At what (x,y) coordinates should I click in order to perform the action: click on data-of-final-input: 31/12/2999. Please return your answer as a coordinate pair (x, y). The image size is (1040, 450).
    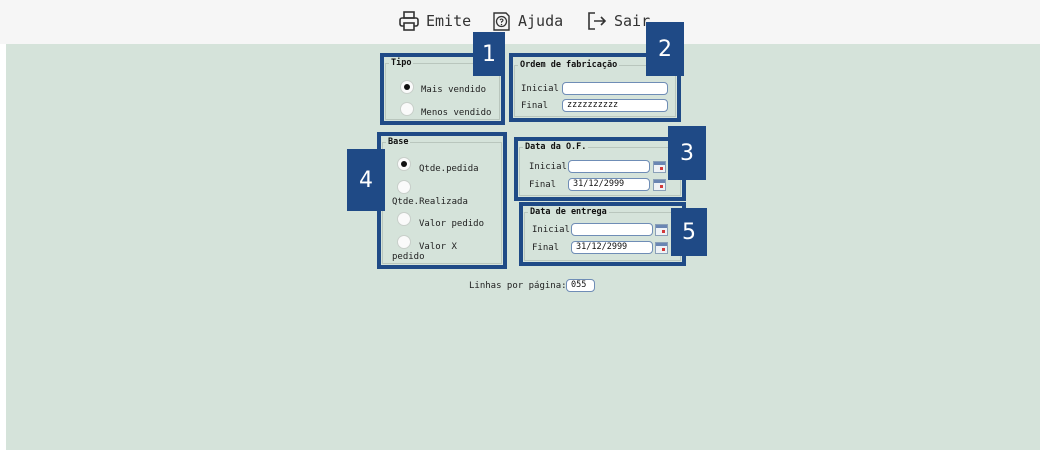
    Looking at the image, I should click on (609, 184).